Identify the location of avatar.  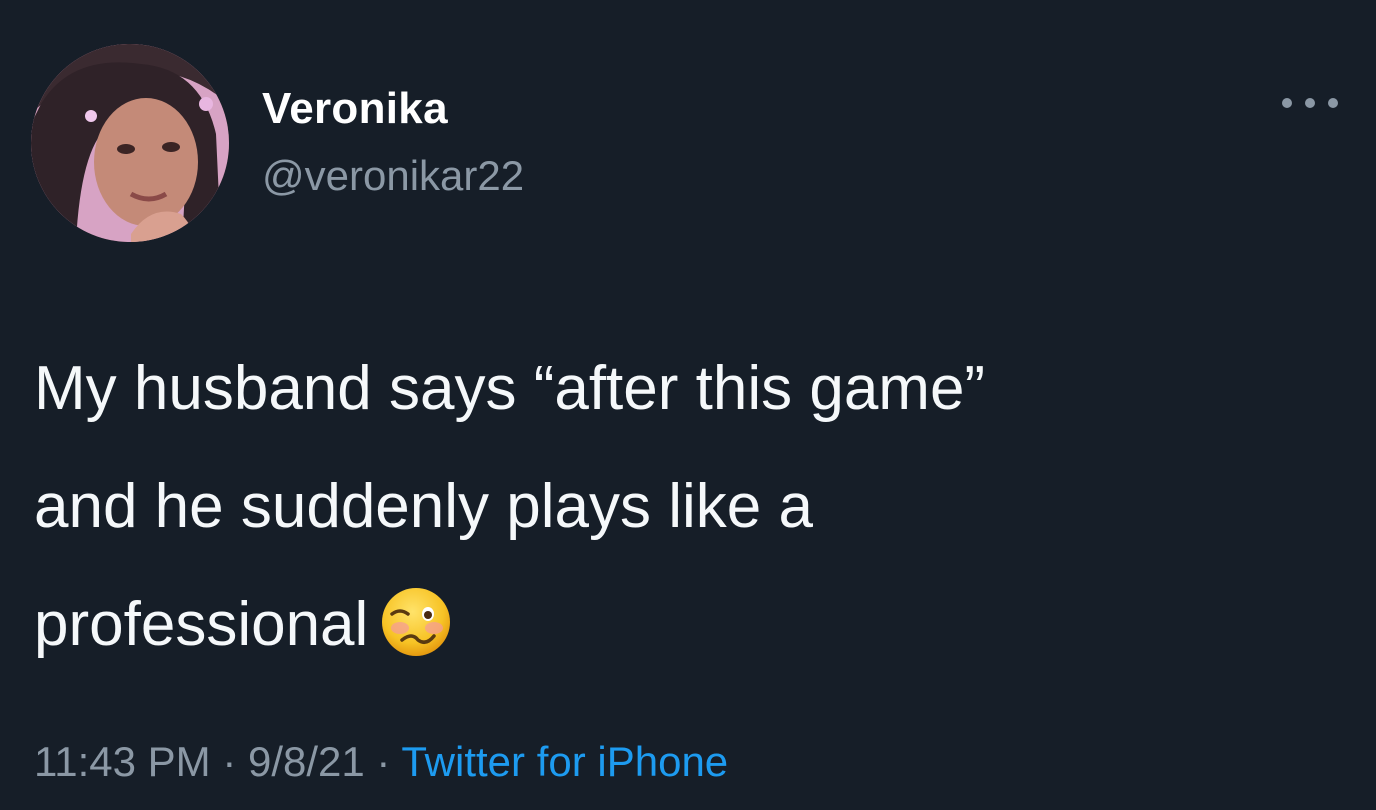
(130, 143).